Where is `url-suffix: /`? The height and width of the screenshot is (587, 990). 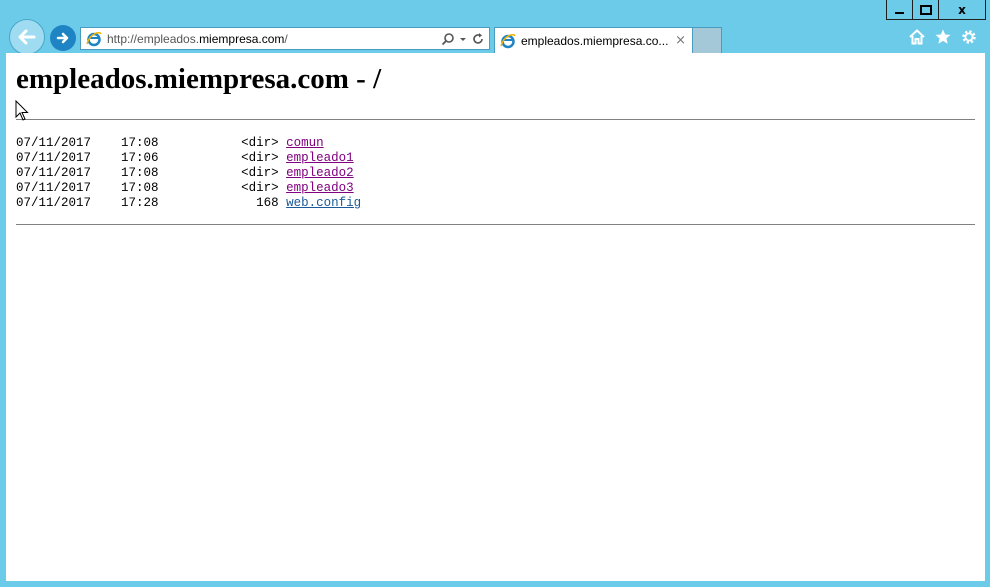
url-suffix: / is located at coordinates (286, 38).